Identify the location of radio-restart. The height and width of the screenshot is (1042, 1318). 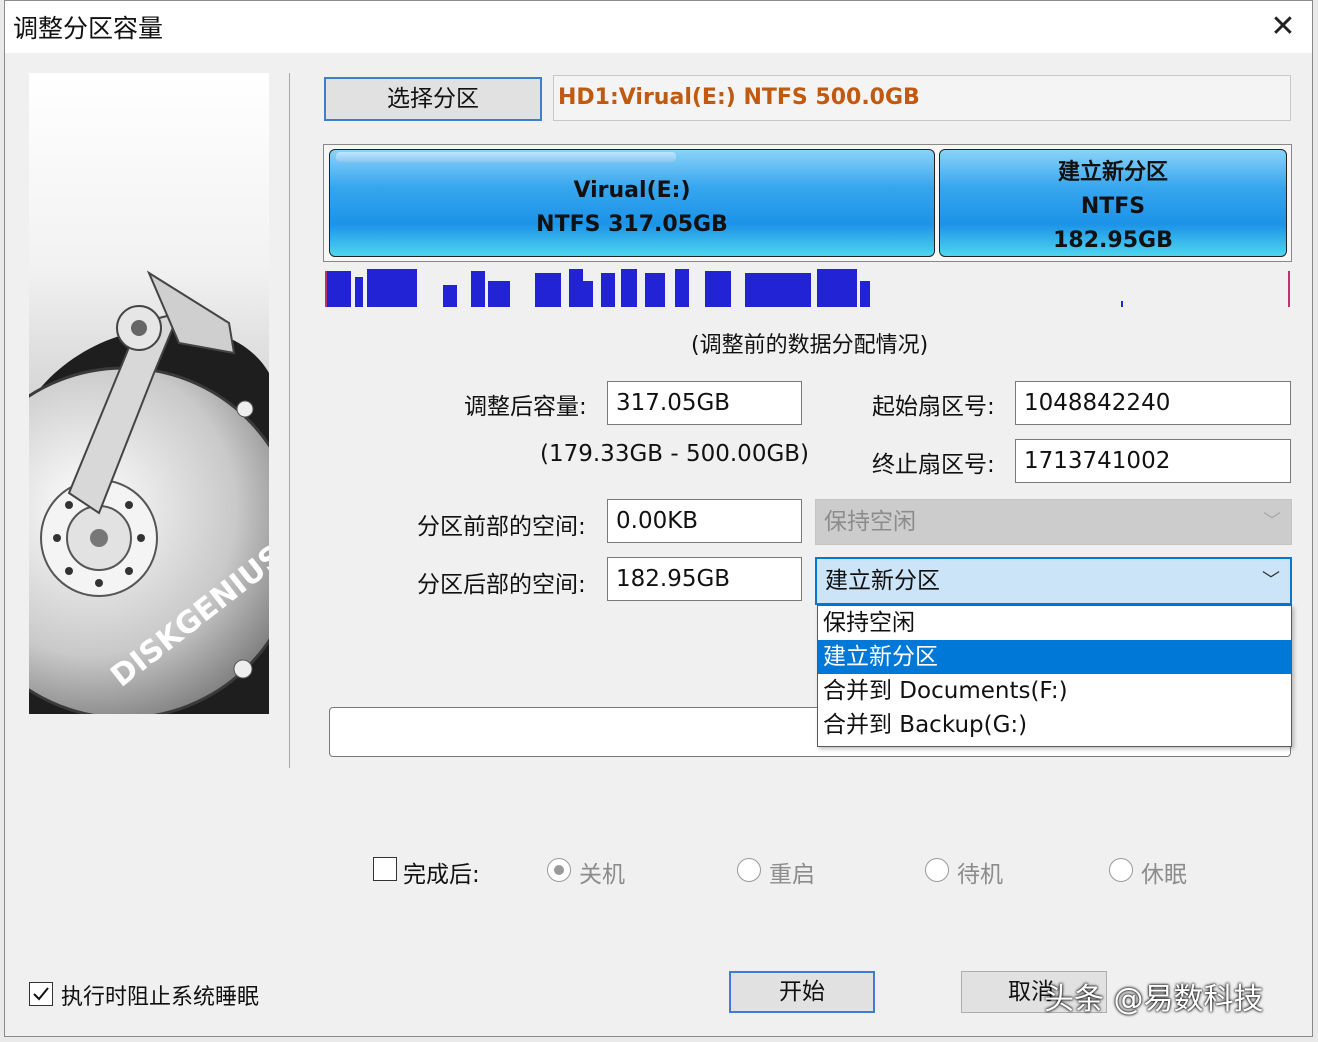
(749, 870).